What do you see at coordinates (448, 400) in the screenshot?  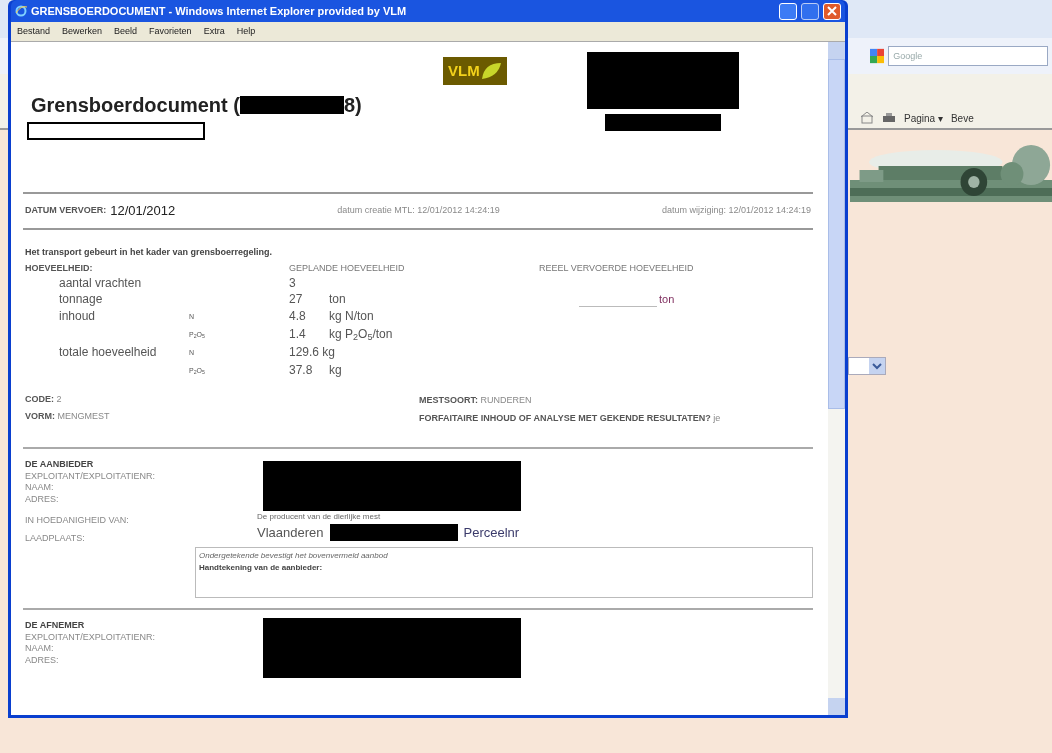 I see `field-label: MESTSOORT:` at bounding box center [448, 400].